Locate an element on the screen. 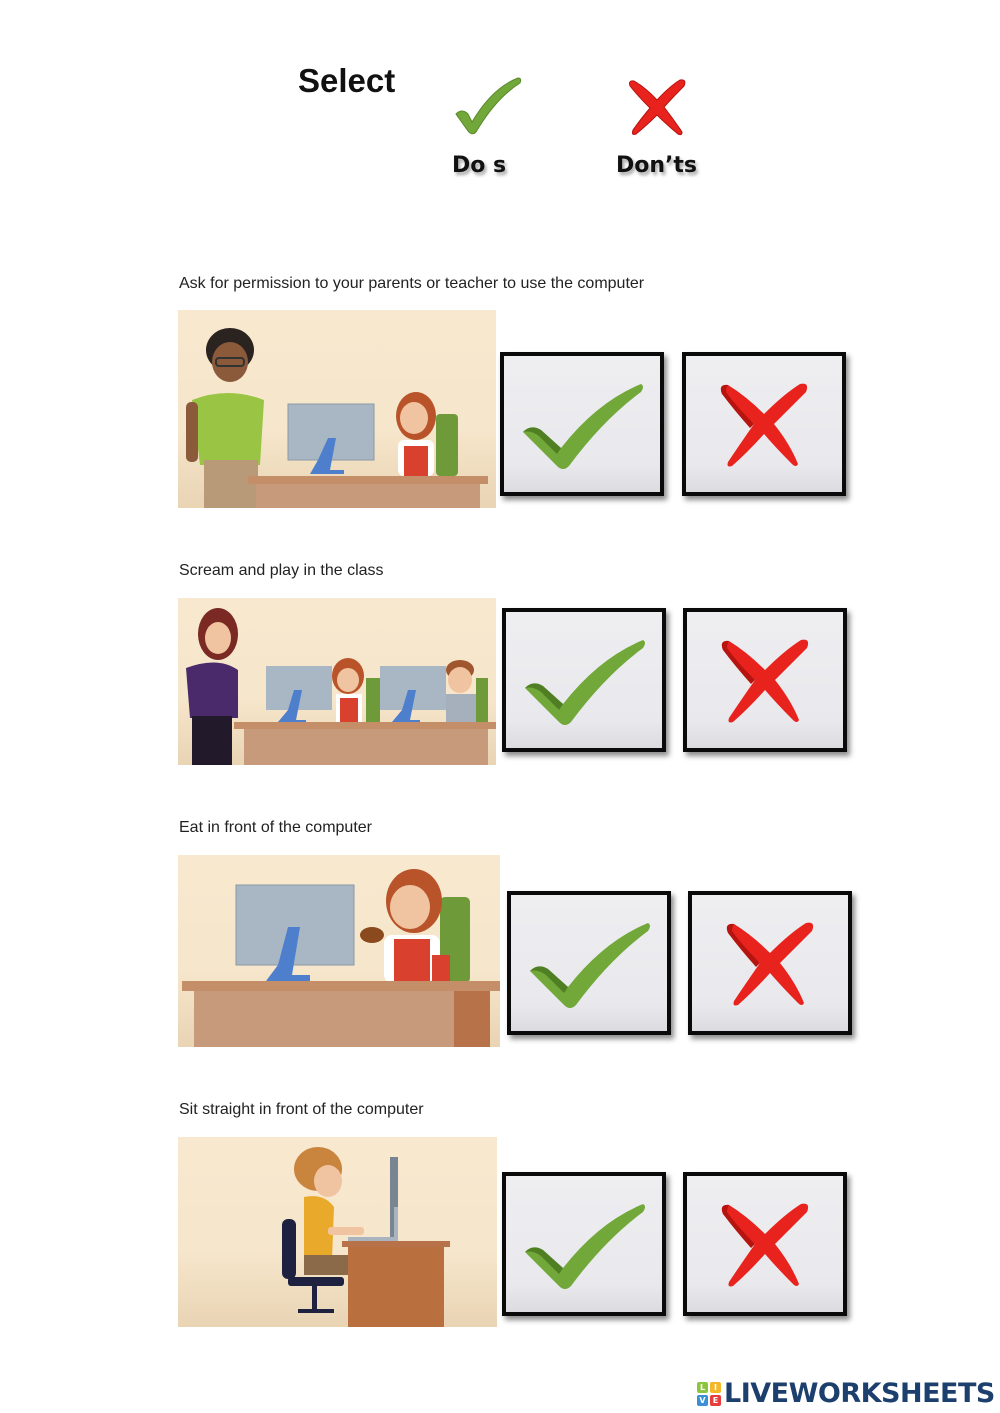  question-4-scene-image is located at coordinates (337, 1232).